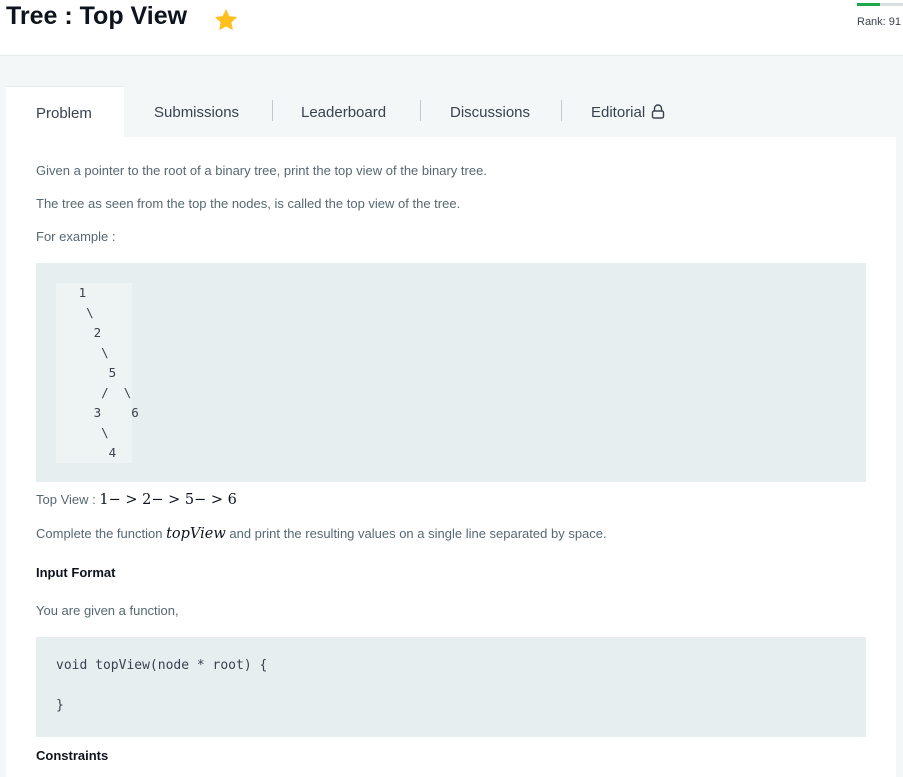 Image resolution: width=903 pixels, height=777 pixels. I want to click on tab-label: Leaderboard, so click(344, 112).